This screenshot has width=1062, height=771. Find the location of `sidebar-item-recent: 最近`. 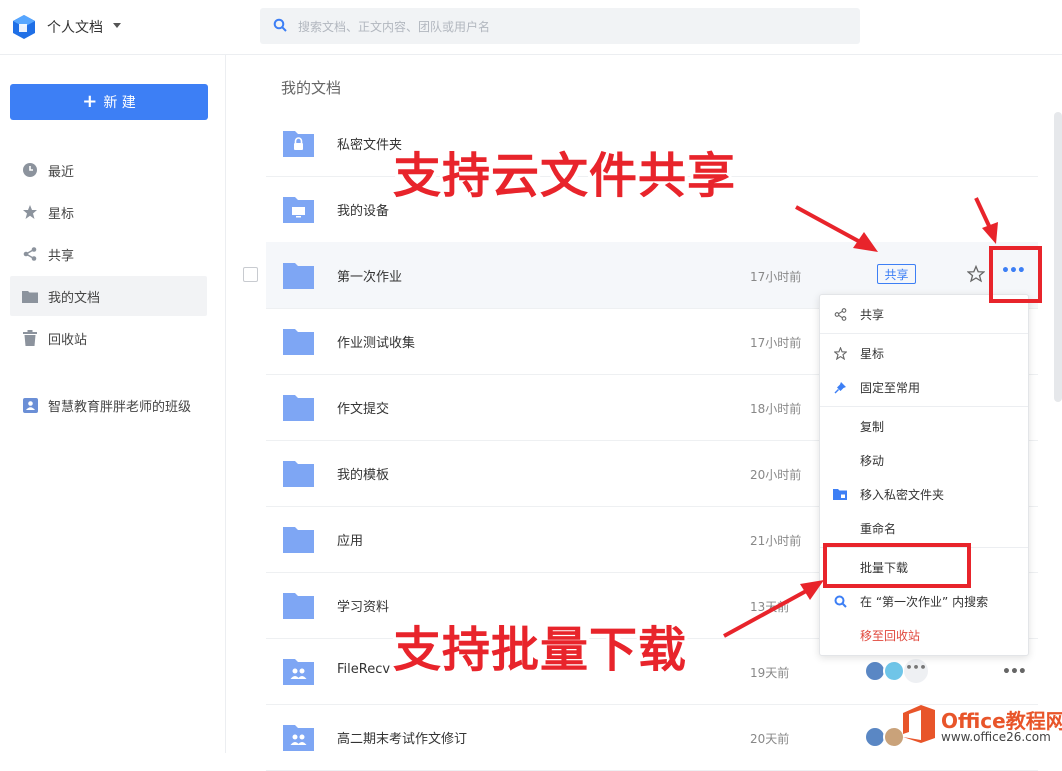

sidebar-item-recent: 最近 is located at coordinates (108, 170).